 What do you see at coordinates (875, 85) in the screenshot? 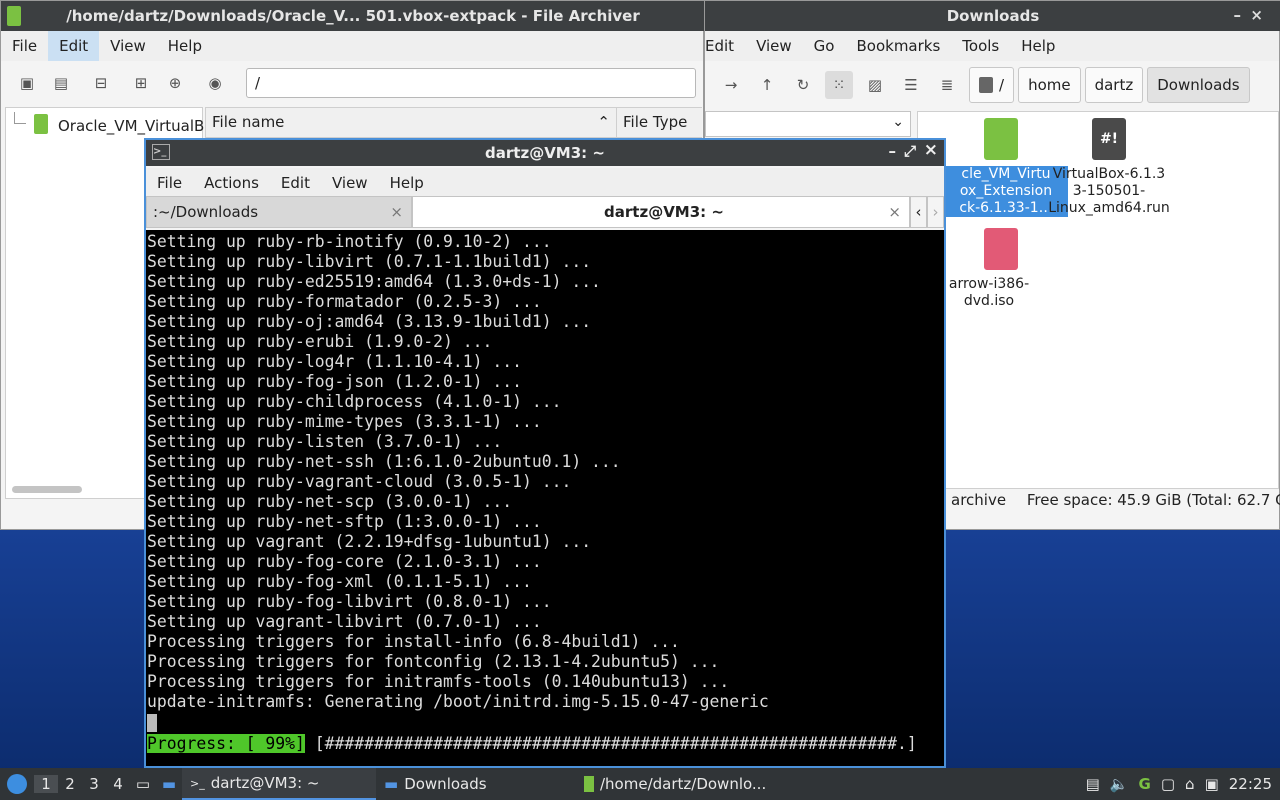
I see `thumbnail-view-icon: ▨` at bounding box center [875, 85].